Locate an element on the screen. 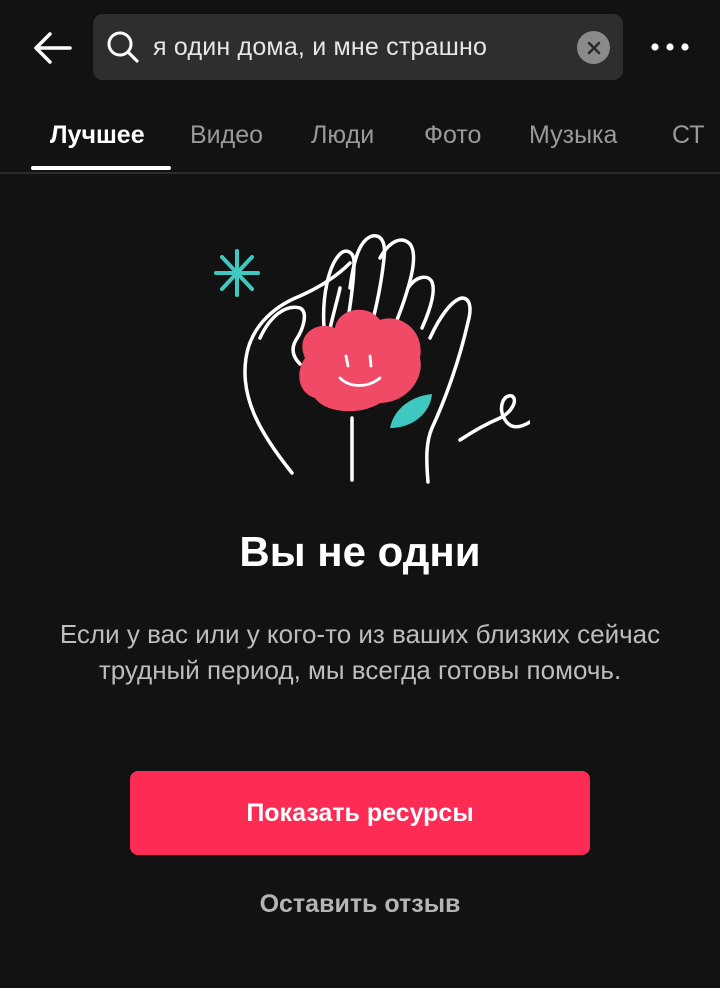  hands-holding-heart-illustration is located at coordinates (372, 359).